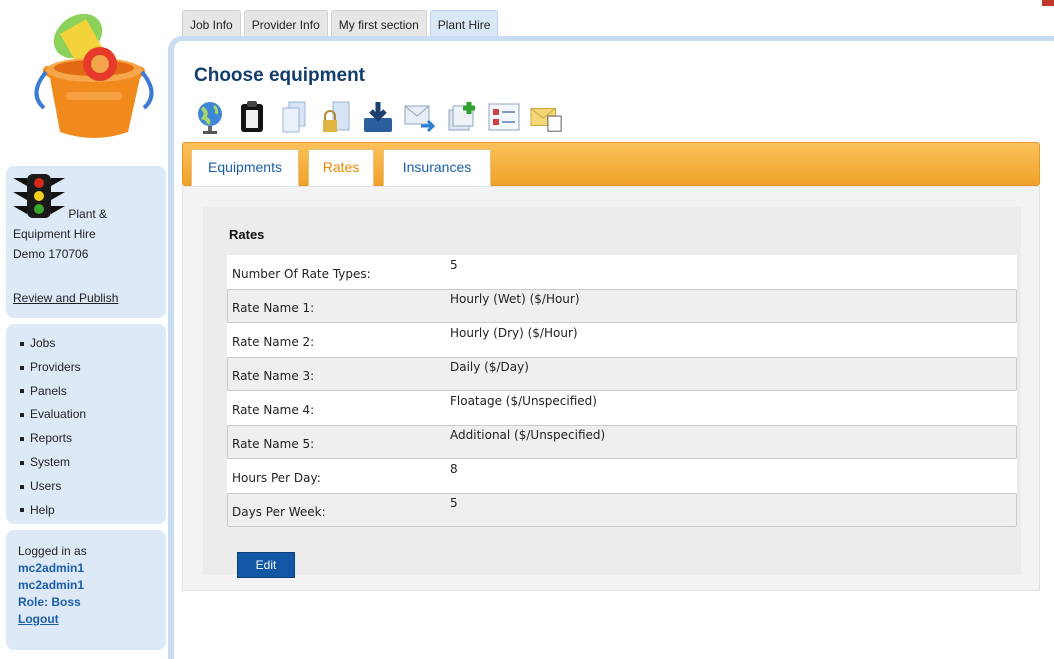  Describe the element at coordinates (210, 117) in the screenshot. I see `globe-icon` at that location.